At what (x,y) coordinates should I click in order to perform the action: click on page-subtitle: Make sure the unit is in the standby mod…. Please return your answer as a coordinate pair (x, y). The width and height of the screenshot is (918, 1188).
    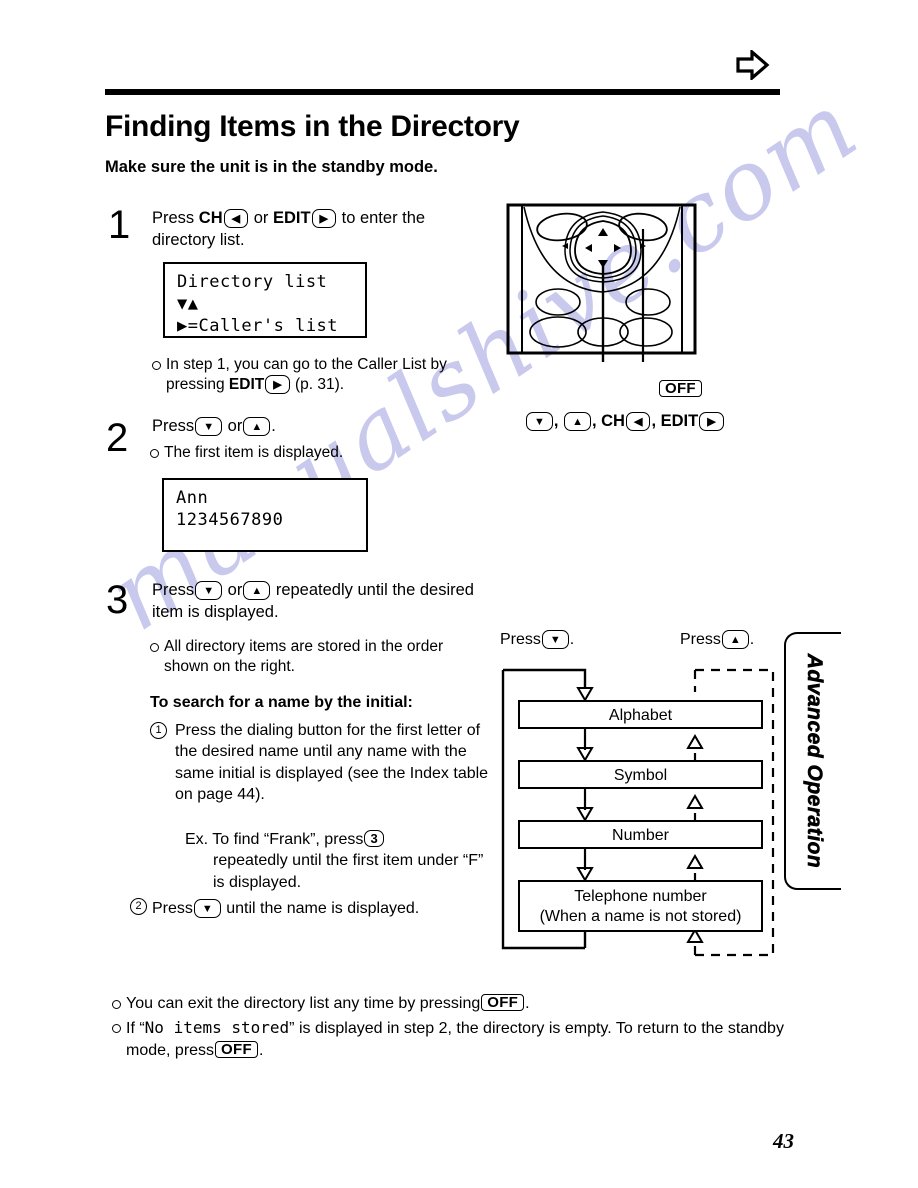
    Looking at the image, I should click on (271, 167).